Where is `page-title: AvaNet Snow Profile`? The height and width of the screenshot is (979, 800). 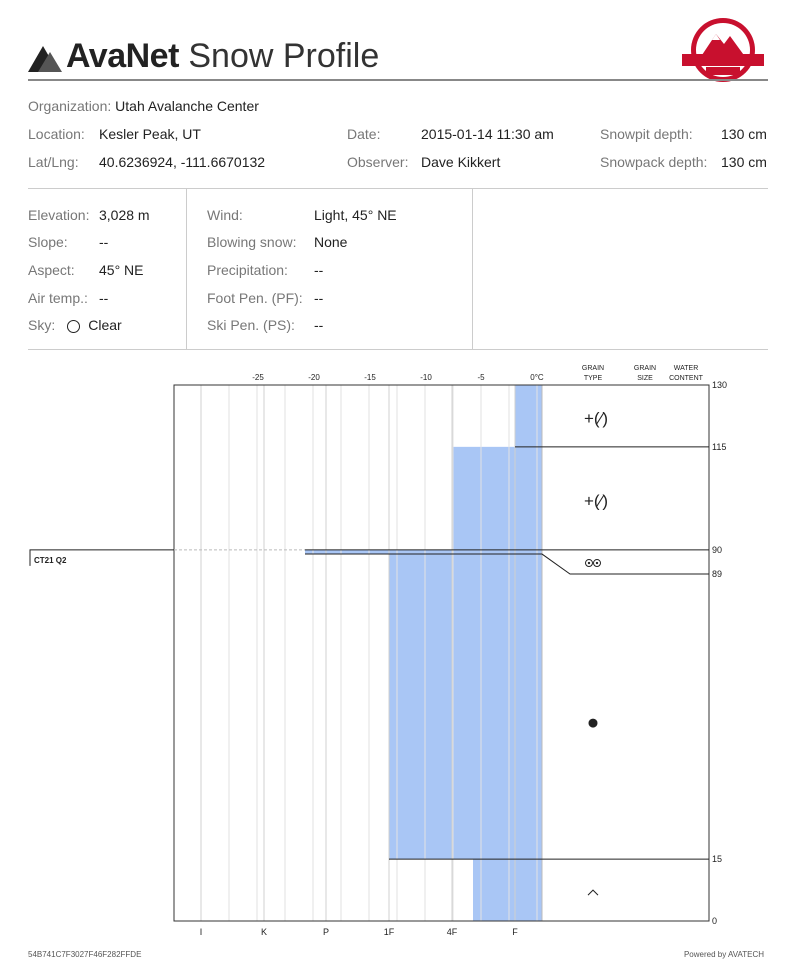 page-title: AvaNet Snow Profile is located at coordinates (222, 56).